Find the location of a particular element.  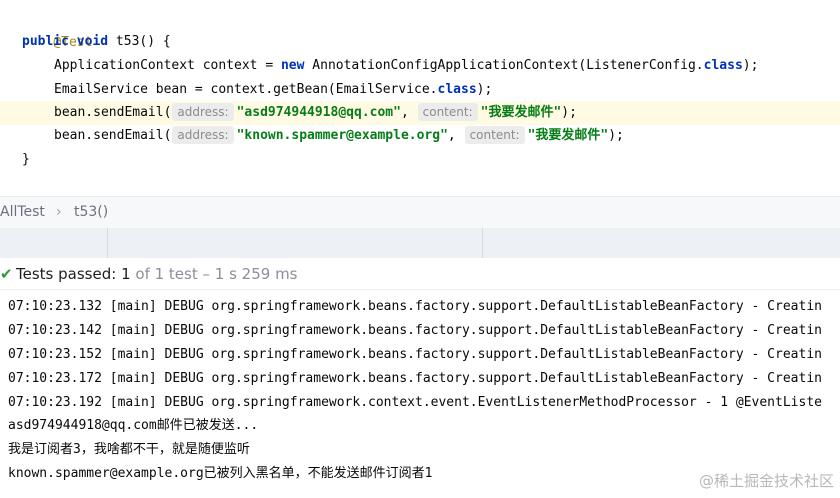

console-line: 我是订阅者3，我啥都不干，就是随便监听 is located at coordinates (129, 449).